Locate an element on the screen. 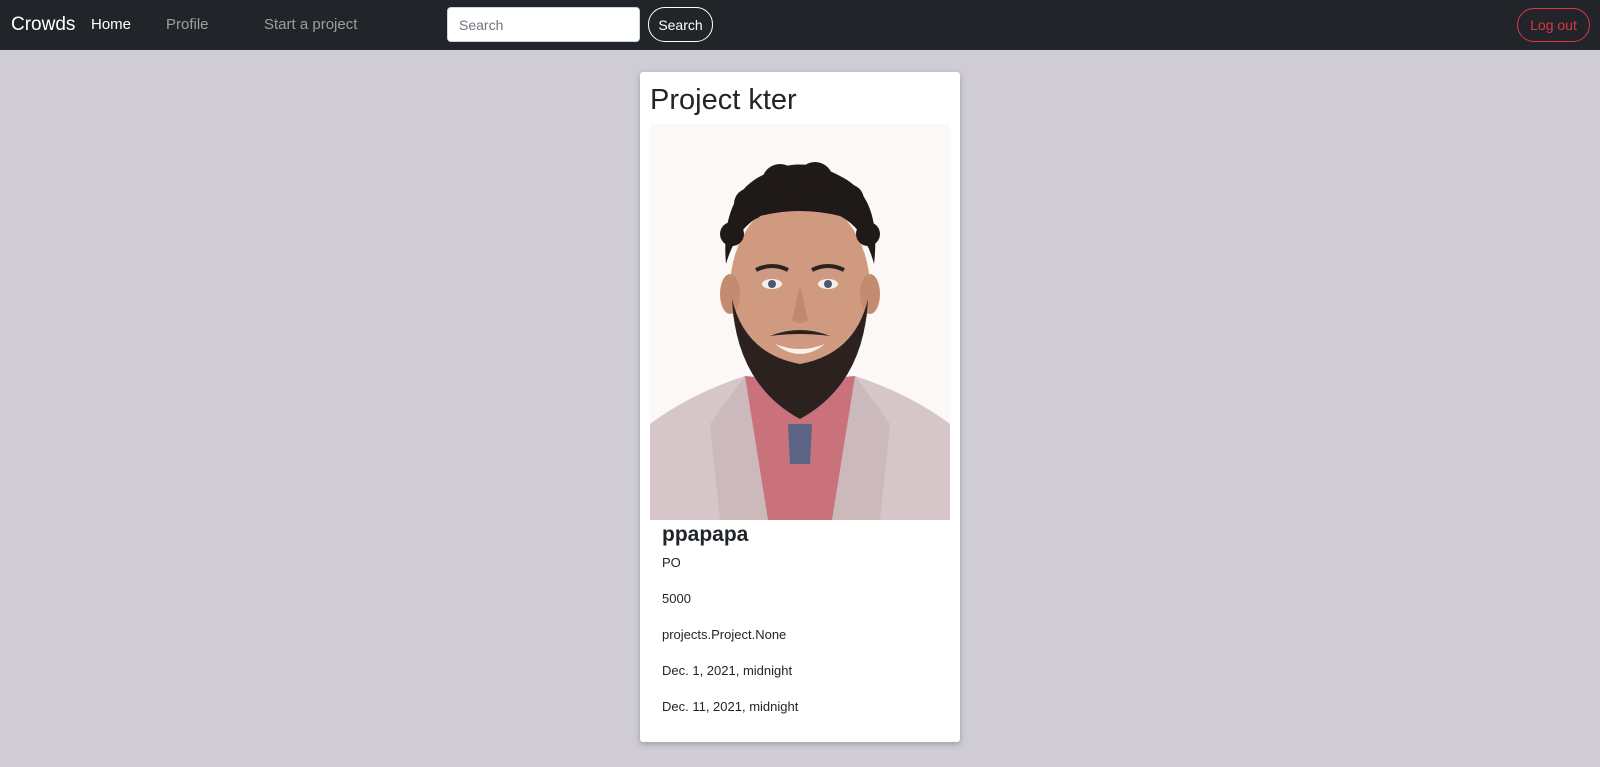  brand-logo: Crowds is located at coordinates (43, 25).